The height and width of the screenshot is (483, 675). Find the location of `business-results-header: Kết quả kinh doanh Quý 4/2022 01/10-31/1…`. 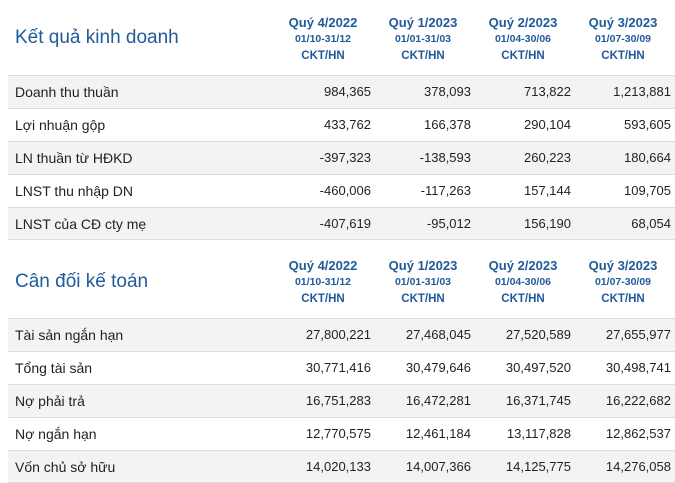

business-results-header: Kết quả kinh doanh Quý 4/2022 01/10-31/1… is located at coordinates (341, 41).